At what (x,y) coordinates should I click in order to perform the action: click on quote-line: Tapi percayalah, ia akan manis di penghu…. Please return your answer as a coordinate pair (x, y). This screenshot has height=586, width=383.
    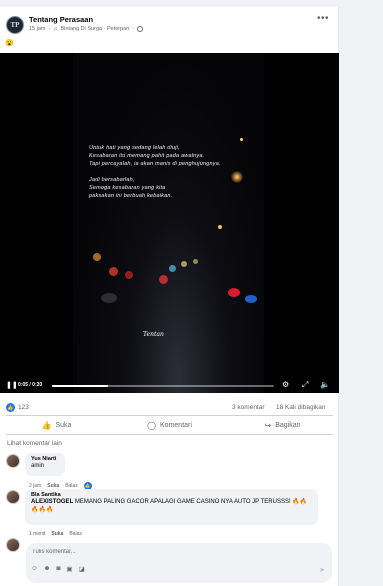
    Looking at the image, I should click on (155, 164).